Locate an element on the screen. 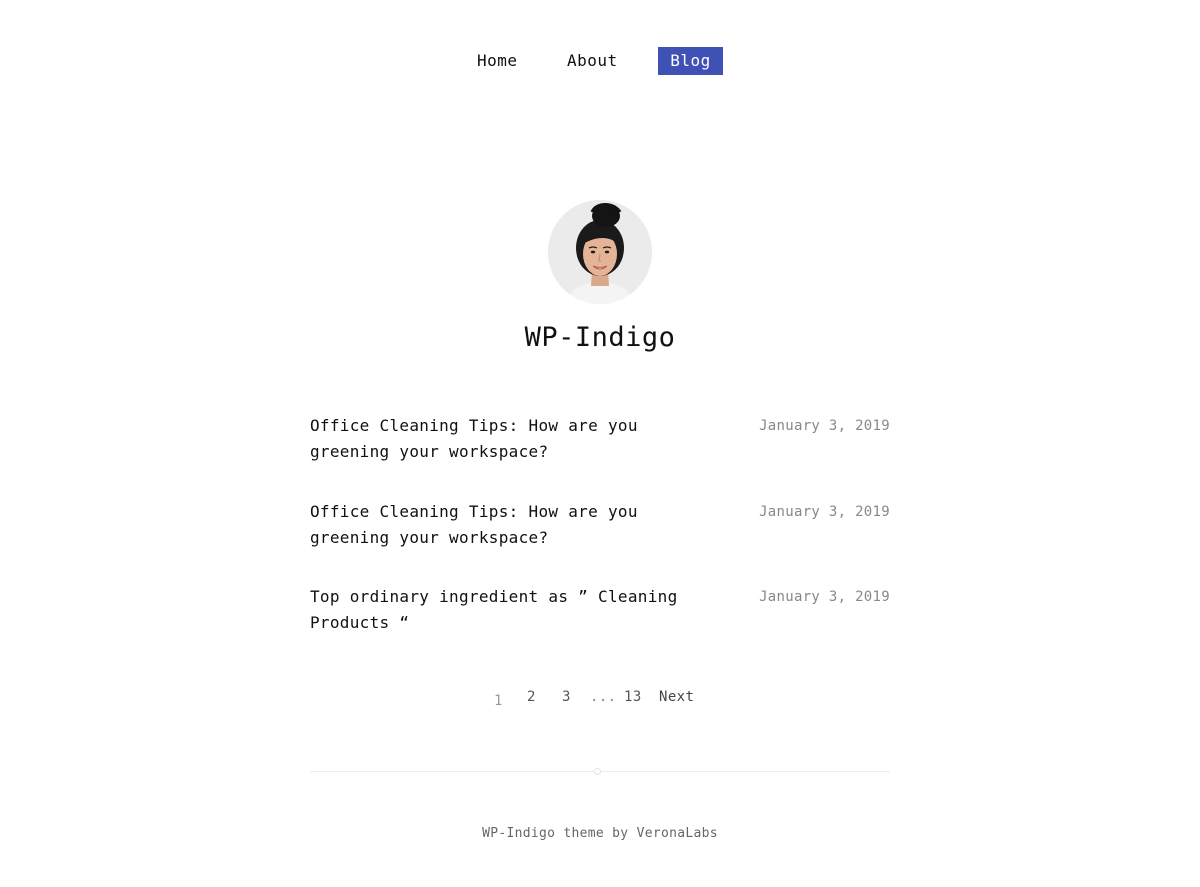 The image size is (1200, 887). nav-item-blog: Blog is located at coordinates (690, 61).